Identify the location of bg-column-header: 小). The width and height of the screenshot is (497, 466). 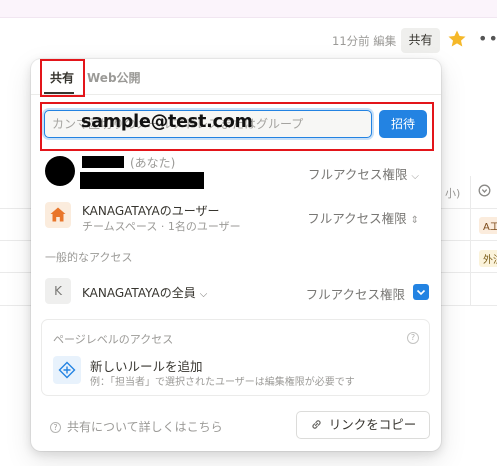
(453, 193).